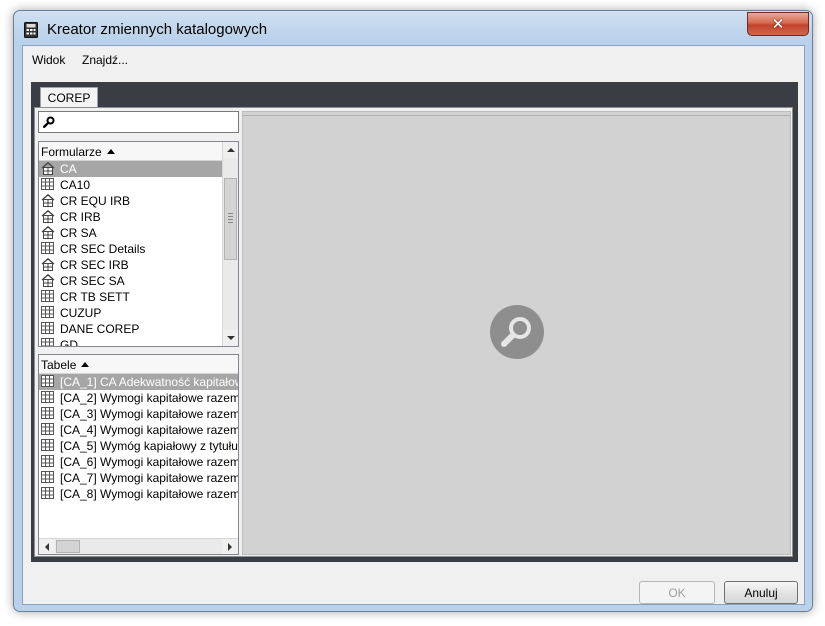  Describe the element at coordinates (80, 217) in the screenshot. I see `list-item-label: CR IRB` at that location.